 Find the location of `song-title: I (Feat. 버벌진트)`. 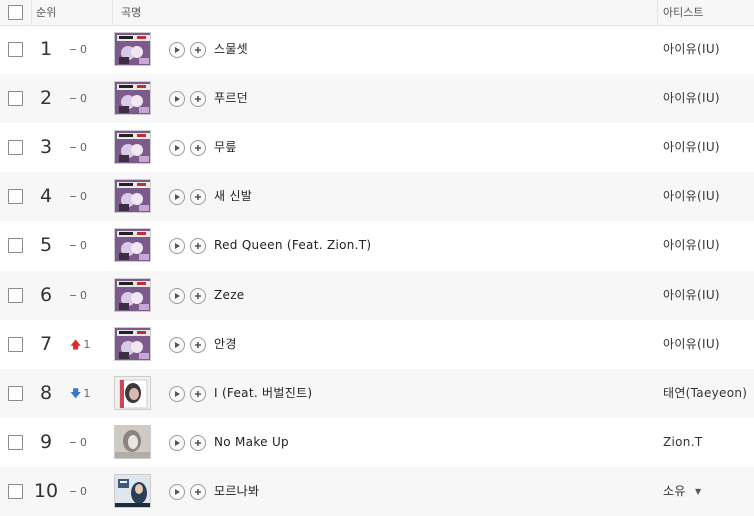

song-title: I (Feat. 버벌진트) is located at coordinates (263, 393).